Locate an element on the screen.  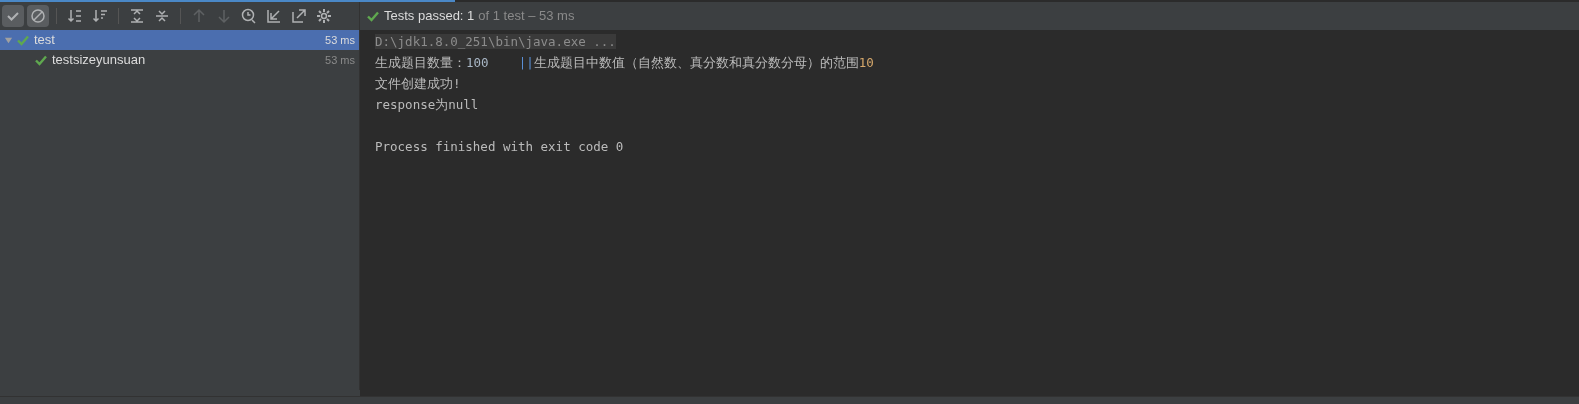
tests-passed-label: Tests passed: 1 is located at coordinates (429, 16).